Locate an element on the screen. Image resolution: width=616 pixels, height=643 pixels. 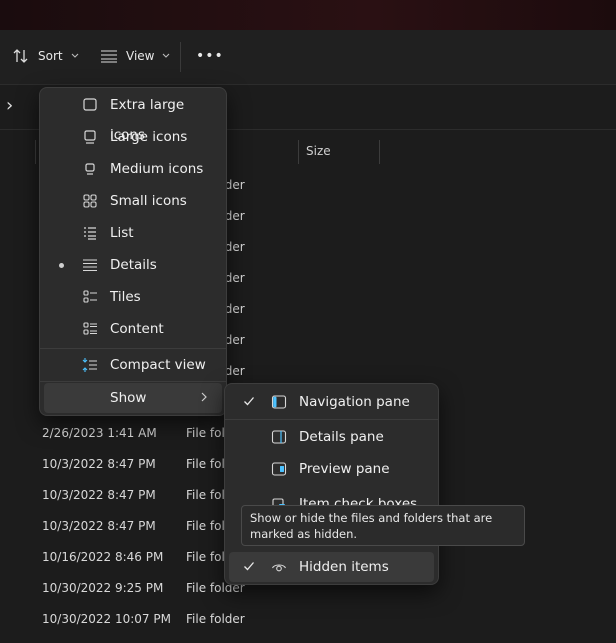
menu-item-compact-view: Compact view is located at coordinates (133, 365).